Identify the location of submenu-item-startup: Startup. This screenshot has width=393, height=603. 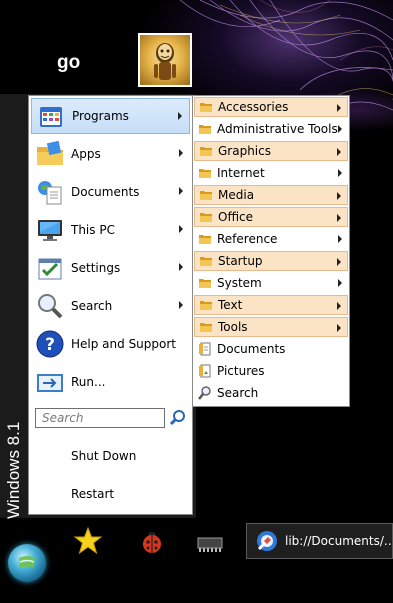
(271, 261).